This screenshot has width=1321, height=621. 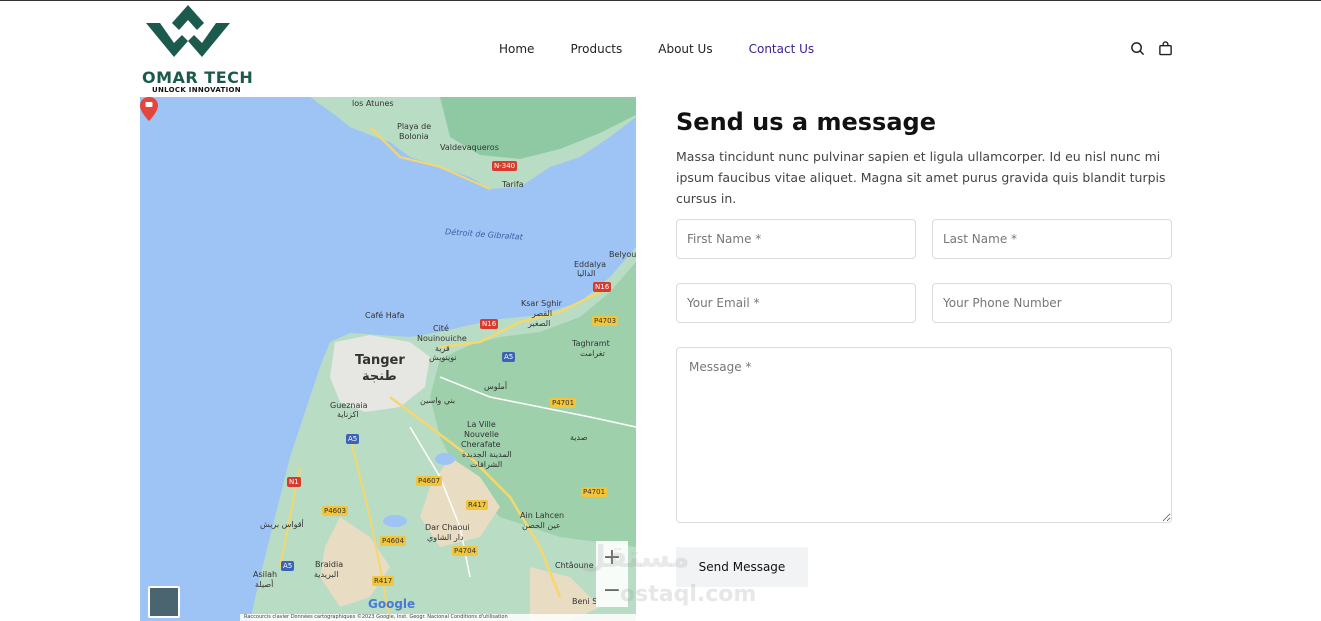 I want to click on nav-item-about-us: About Us, so click(x=685, y=49).